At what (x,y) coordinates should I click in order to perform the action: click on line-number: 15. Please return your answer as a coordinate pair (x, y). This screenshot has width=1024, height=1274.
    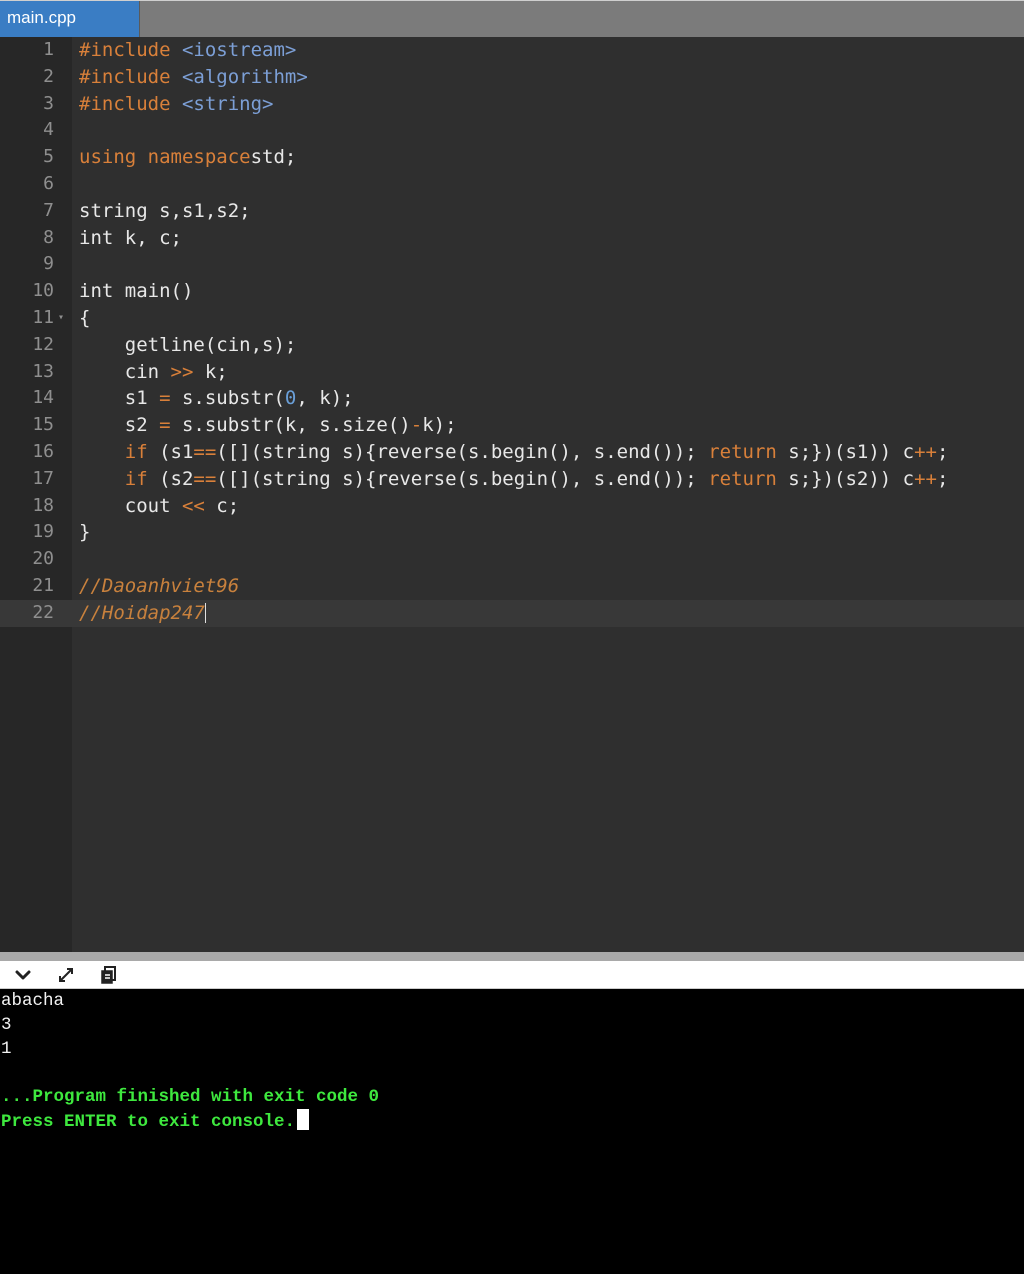
    Looking at the image, I should click on (43, 425).